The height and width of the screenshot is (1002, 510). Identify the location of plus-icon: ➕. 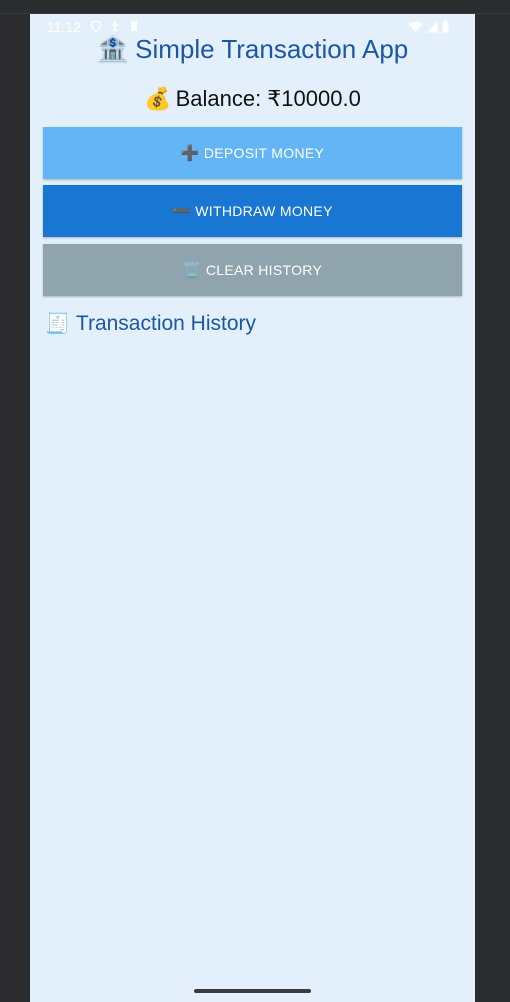
(190, 153).